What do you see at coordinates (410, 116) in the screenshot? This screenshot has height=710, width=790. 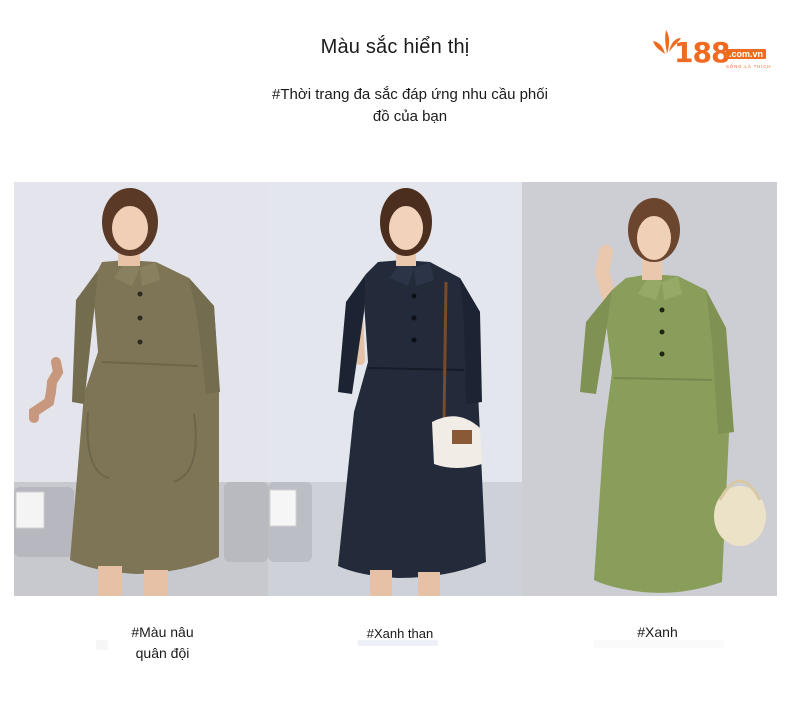 I see `subtitle-line-2: đồ của bạn` at bounding box center [410, 116].